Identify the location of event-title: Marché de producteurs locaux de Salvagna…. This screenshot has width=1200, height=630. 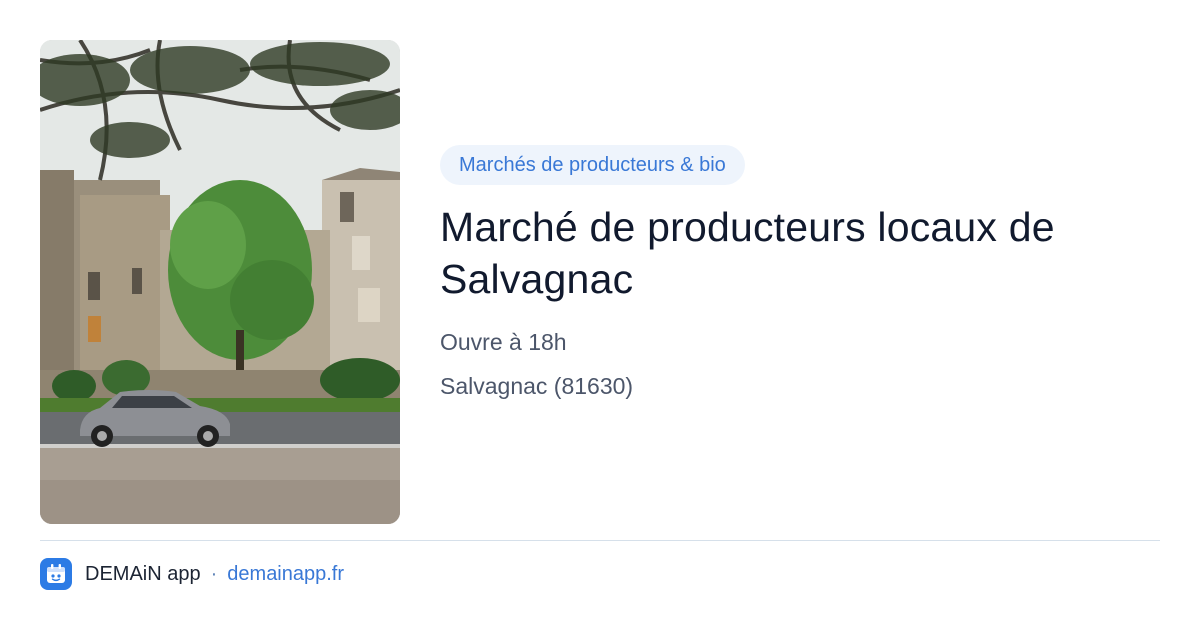
(747, 253).